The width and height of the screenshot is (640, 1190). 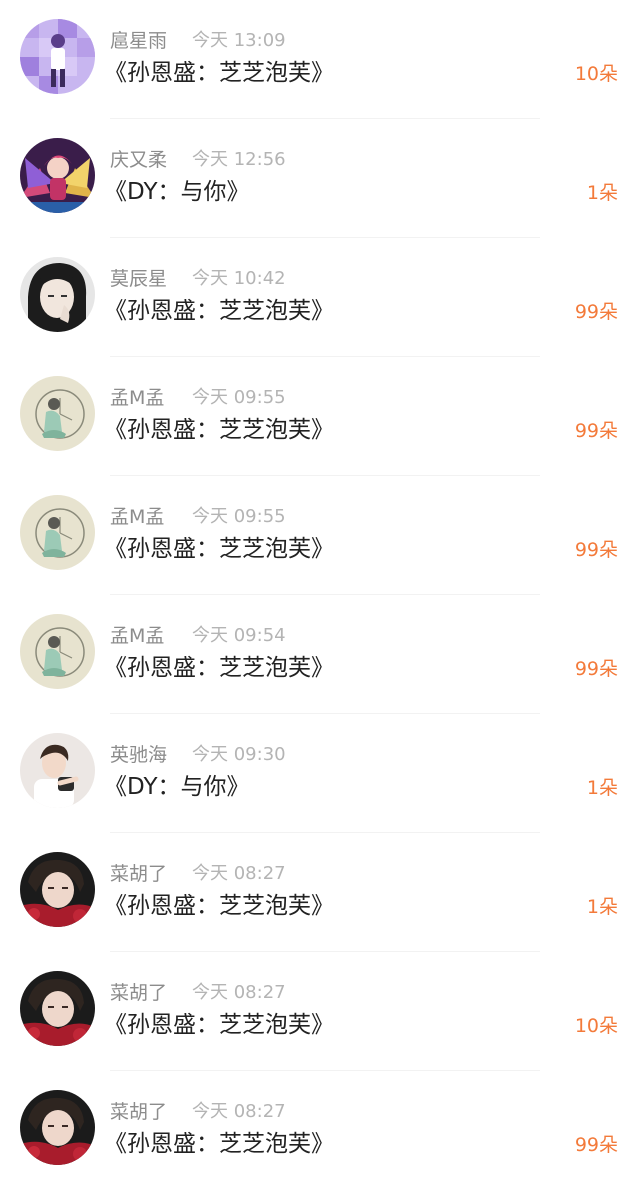 I want to click on avatar-portrait-light-icon, so click(x=57, y=770).